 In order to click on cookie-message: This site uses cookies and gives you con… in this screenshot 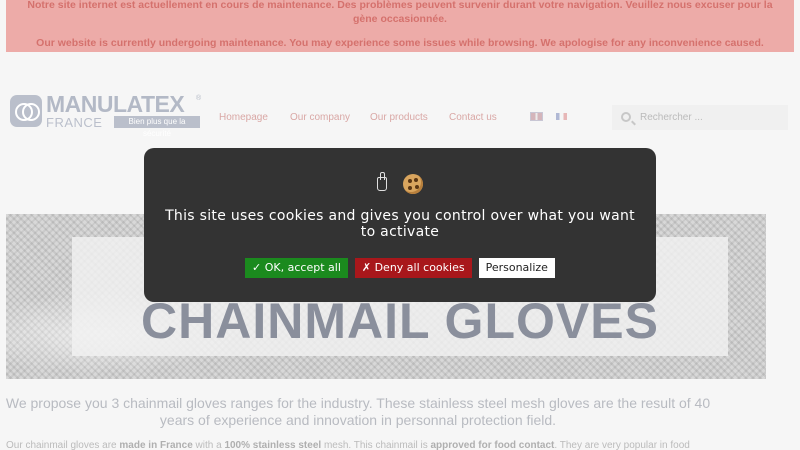, I will do `click(400, 224)`.